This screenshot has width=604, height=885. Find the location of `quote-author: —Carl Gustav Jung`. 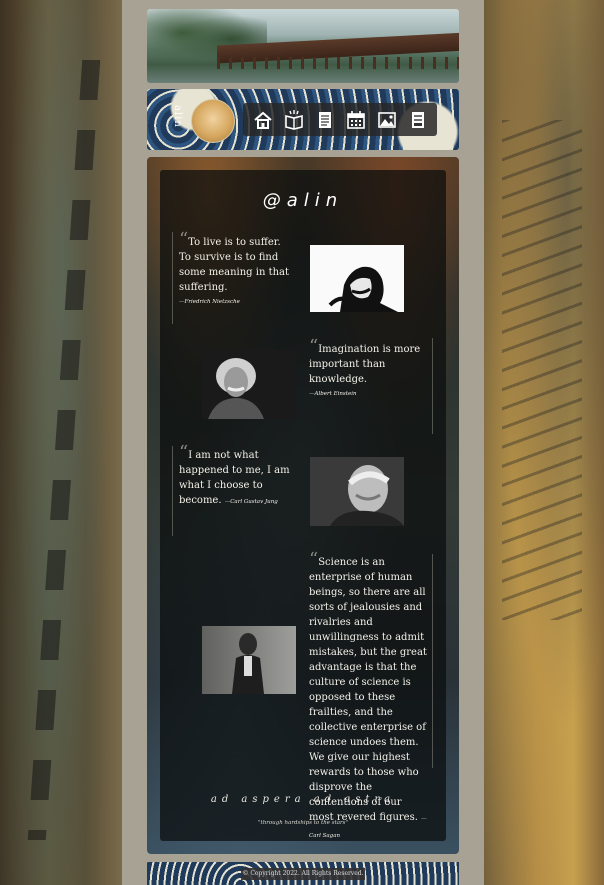

quote-author: —Carl Gustav Jung is located at coordinates (251, 502).